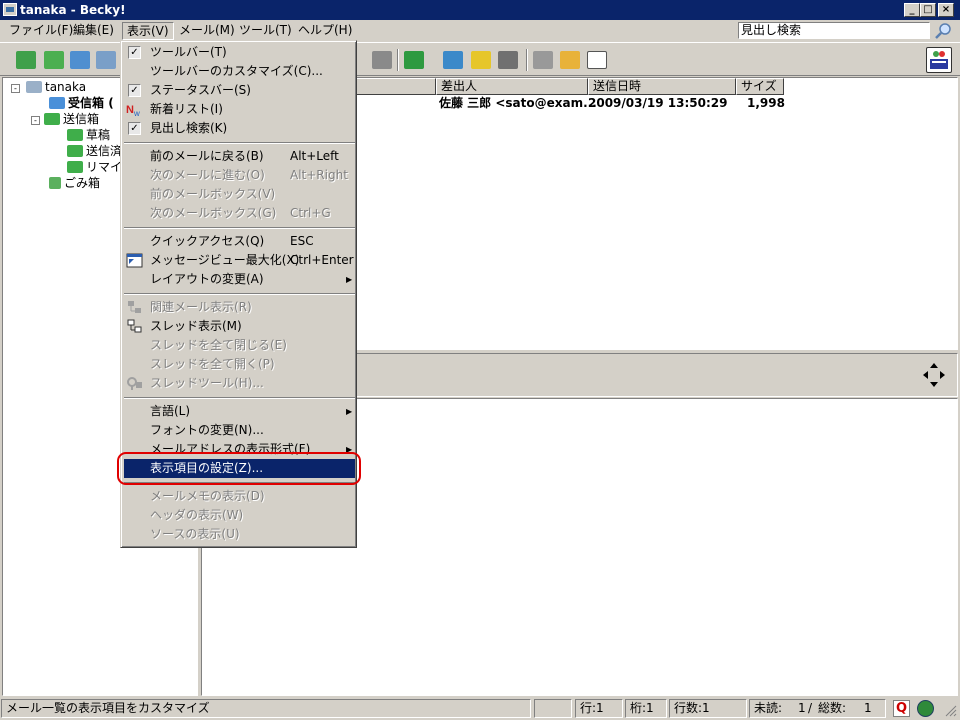  I want to click on menu-item-prev-mail: 前のメールに戻る(B) Alt+Left, so click(239, 156).